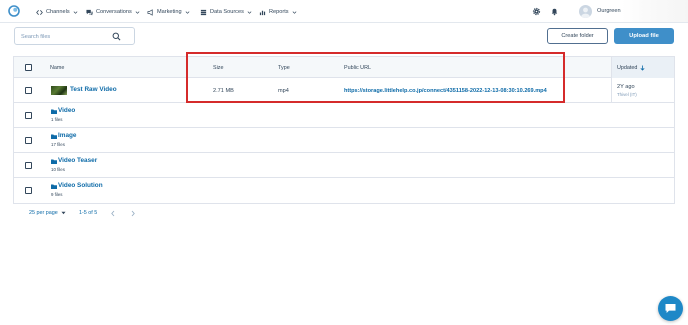 This screenshot has width=688, height=325. Describe the element at coordinates (63, 213) in the screenshot. I see `caret-down-icon` at that location.